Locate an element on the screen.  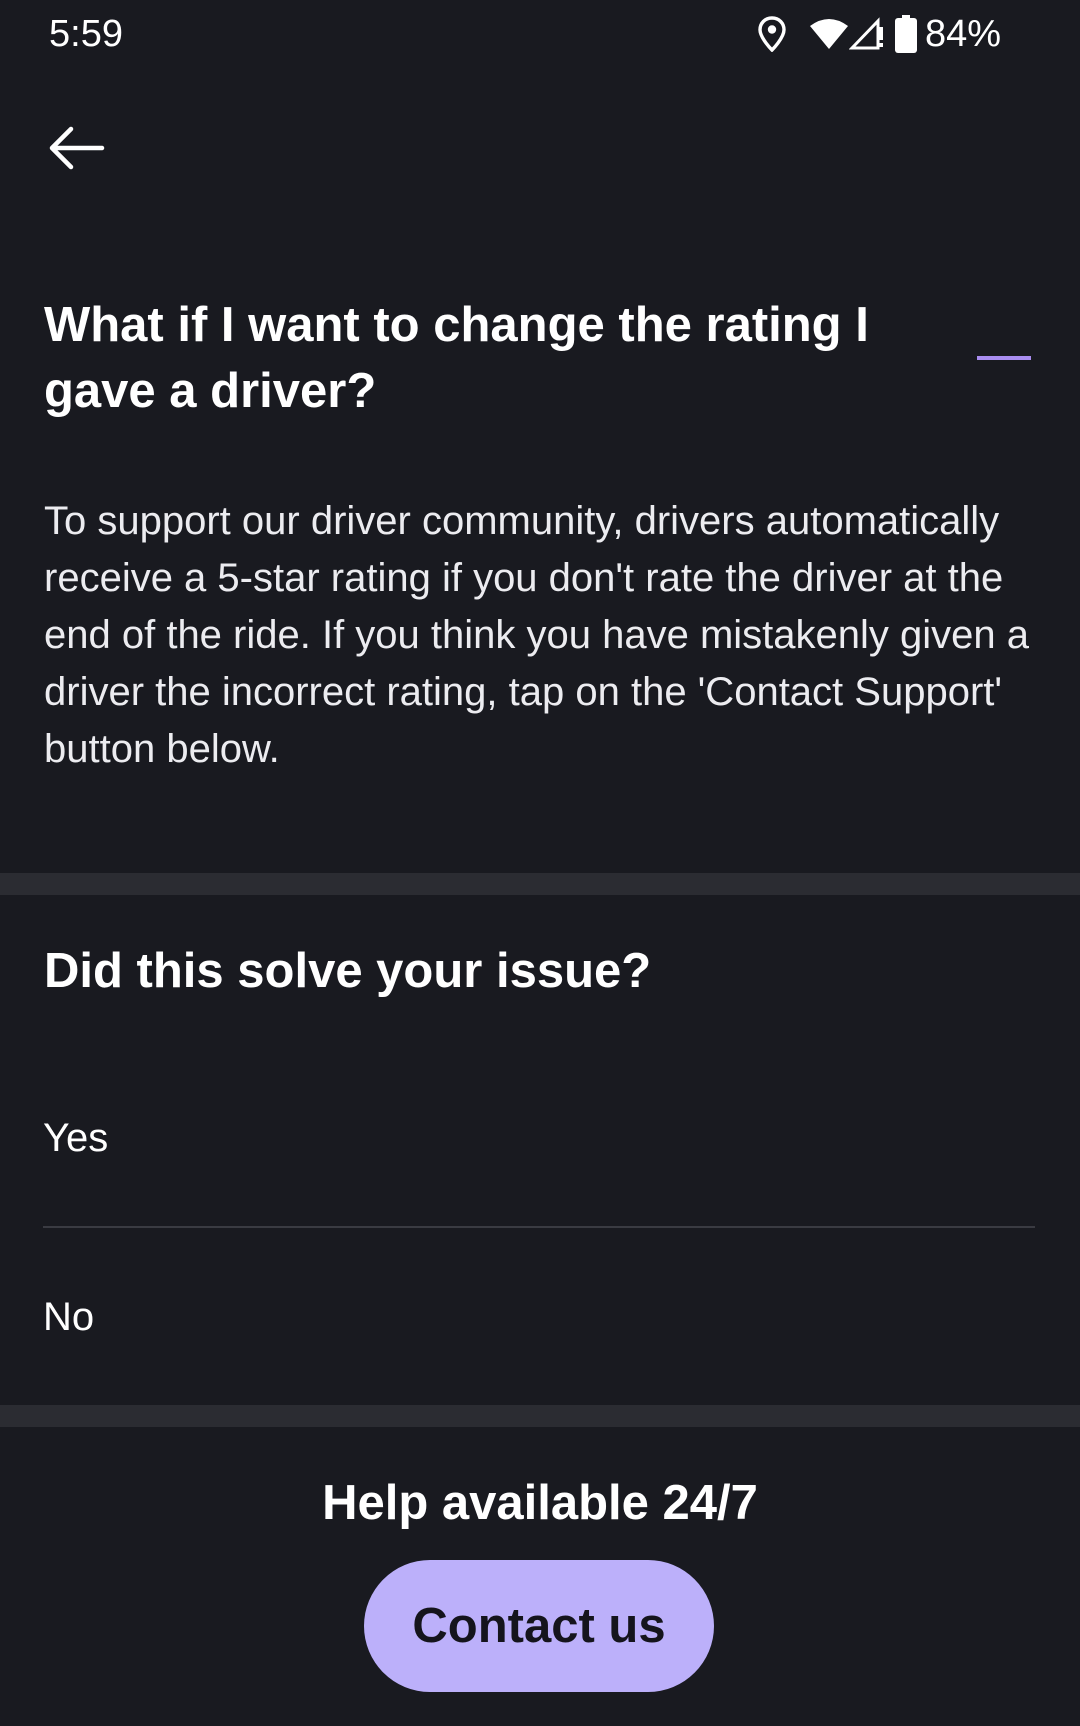
help-title: Help available 24/7 is located at coordinates (540, 1503).